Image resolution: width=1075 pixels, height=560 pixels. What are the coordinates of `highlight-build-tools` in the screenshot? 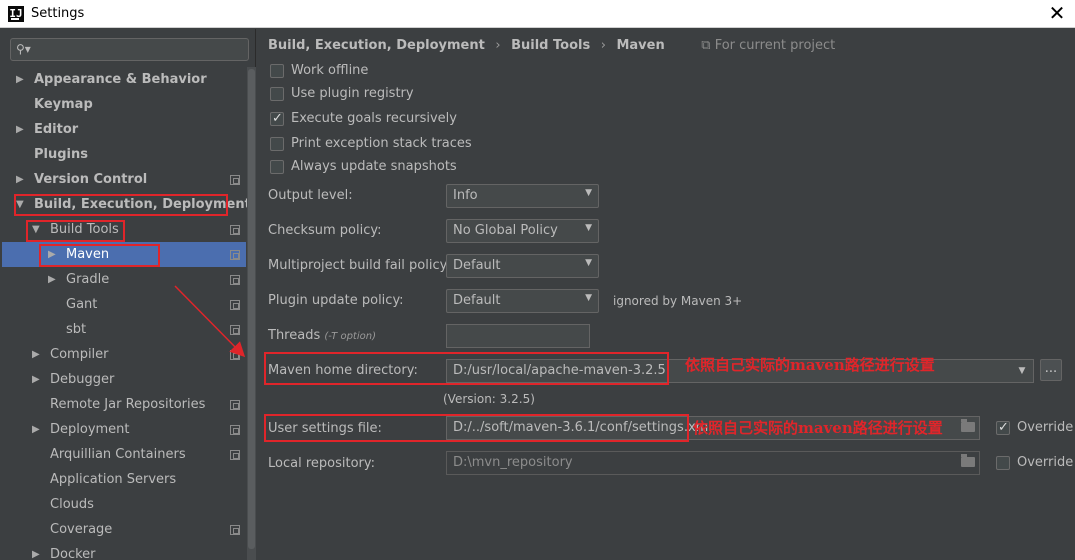 It's located at (75, 231).